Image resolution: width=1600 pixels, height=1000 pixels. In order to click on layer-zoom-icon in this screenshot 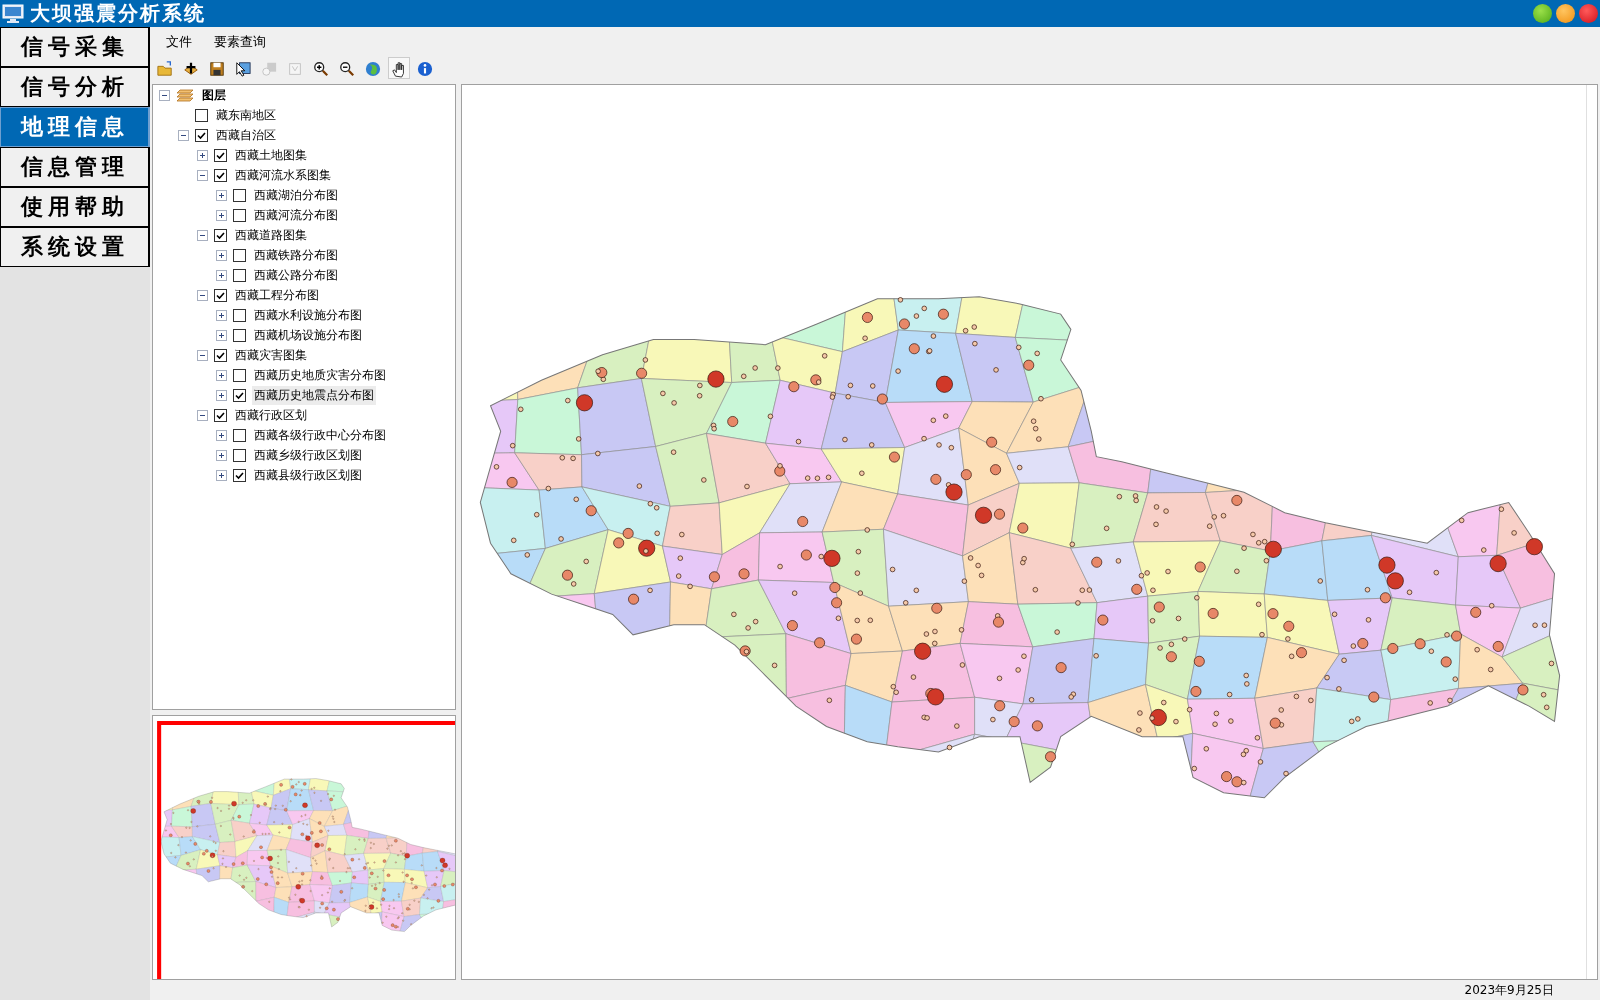, I will do `click(269, 69)`.